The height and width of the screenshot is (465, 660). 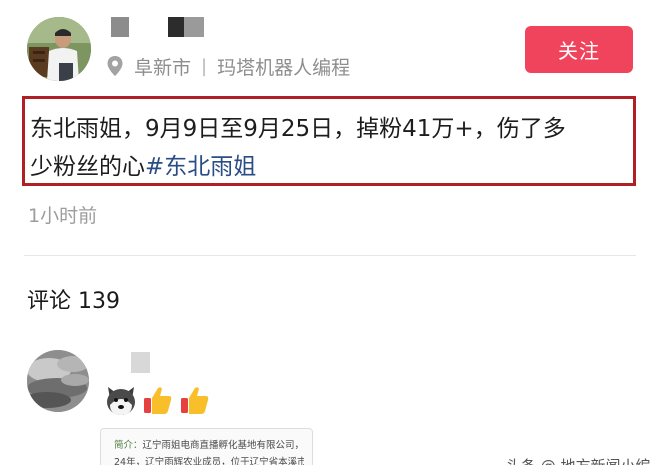 What do you see at coordinates (59, 49) in the screenshot?
I see `author-avatar` at bounding box center [59, 49].